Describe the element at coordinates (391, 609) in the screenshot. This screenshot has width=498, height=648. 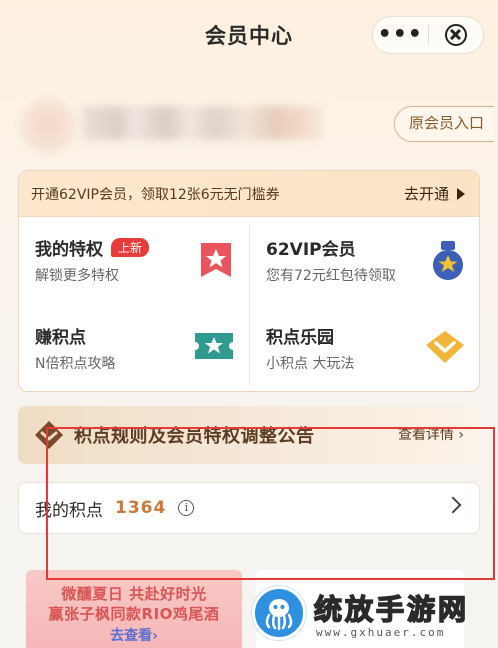
I see `watermark-title: 统放手游网` at that location.